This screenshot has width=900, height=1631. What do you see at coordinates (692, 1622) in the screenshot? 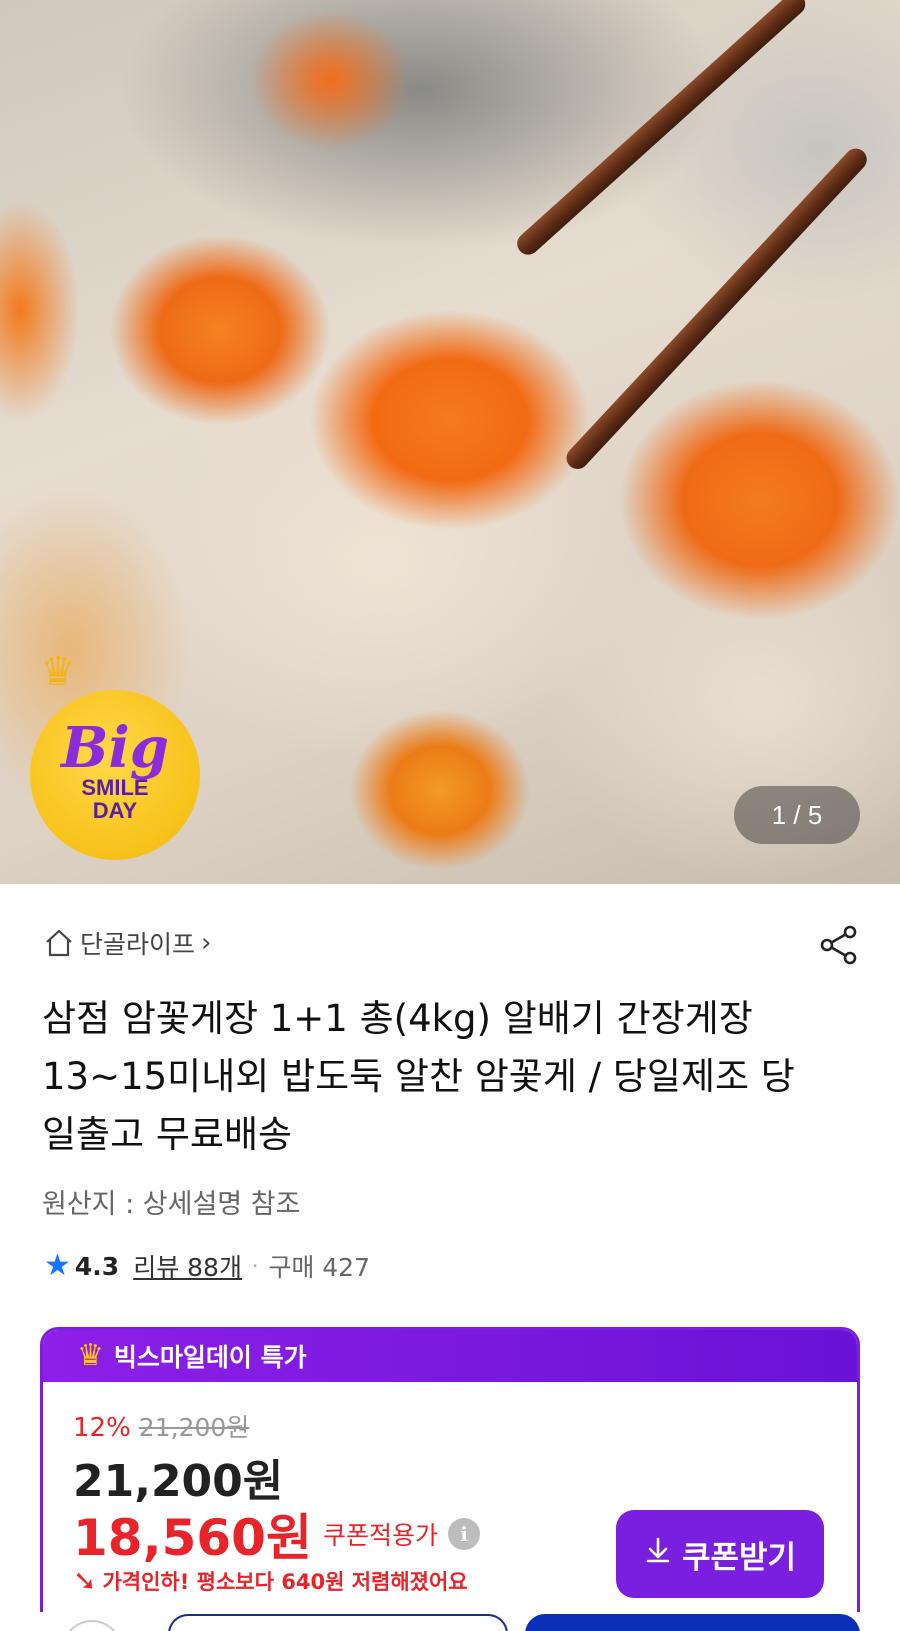
I see `buy-button` at bounding box center [692, 1622].